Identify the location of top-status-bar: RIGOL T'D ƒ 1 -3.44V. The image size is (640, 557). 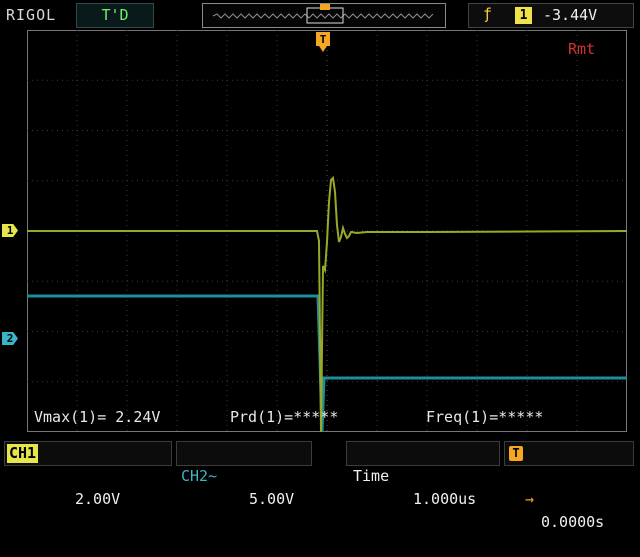
(320, 15).